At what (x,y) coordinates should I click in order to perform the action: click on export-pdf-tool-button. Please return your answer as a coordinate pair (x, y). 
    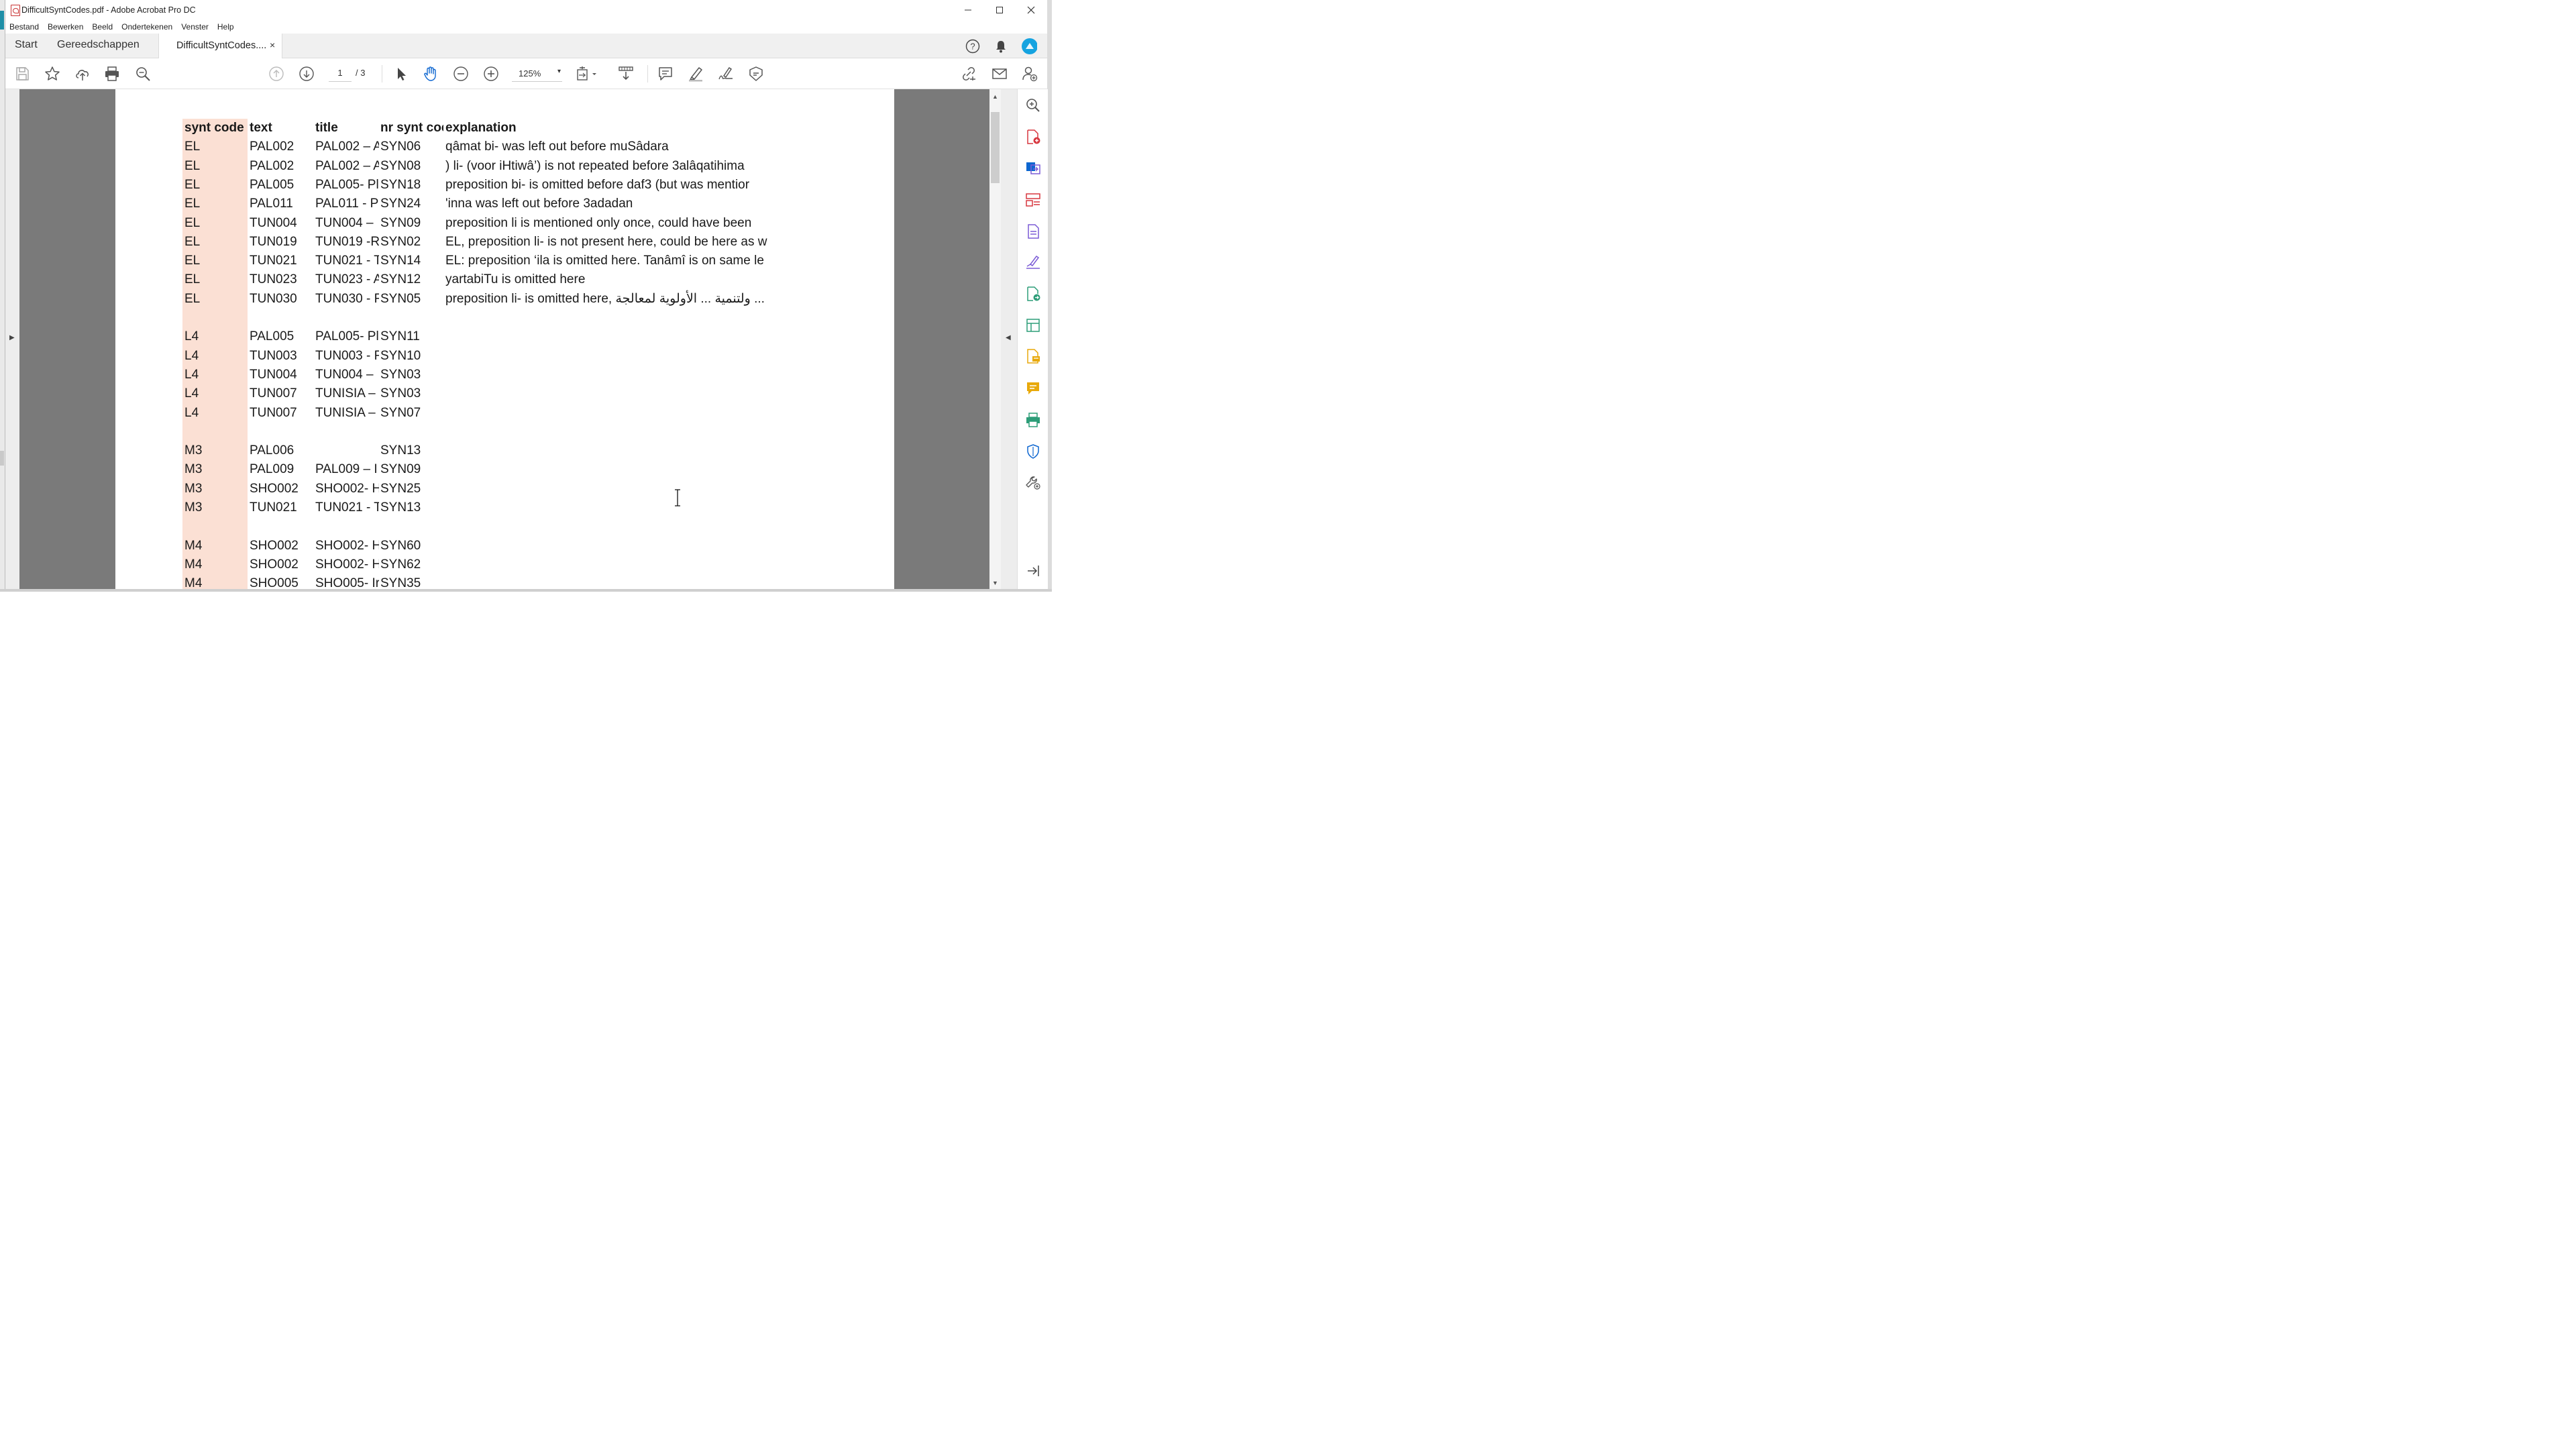
    Looking at the image, I should click on (1033, 294).